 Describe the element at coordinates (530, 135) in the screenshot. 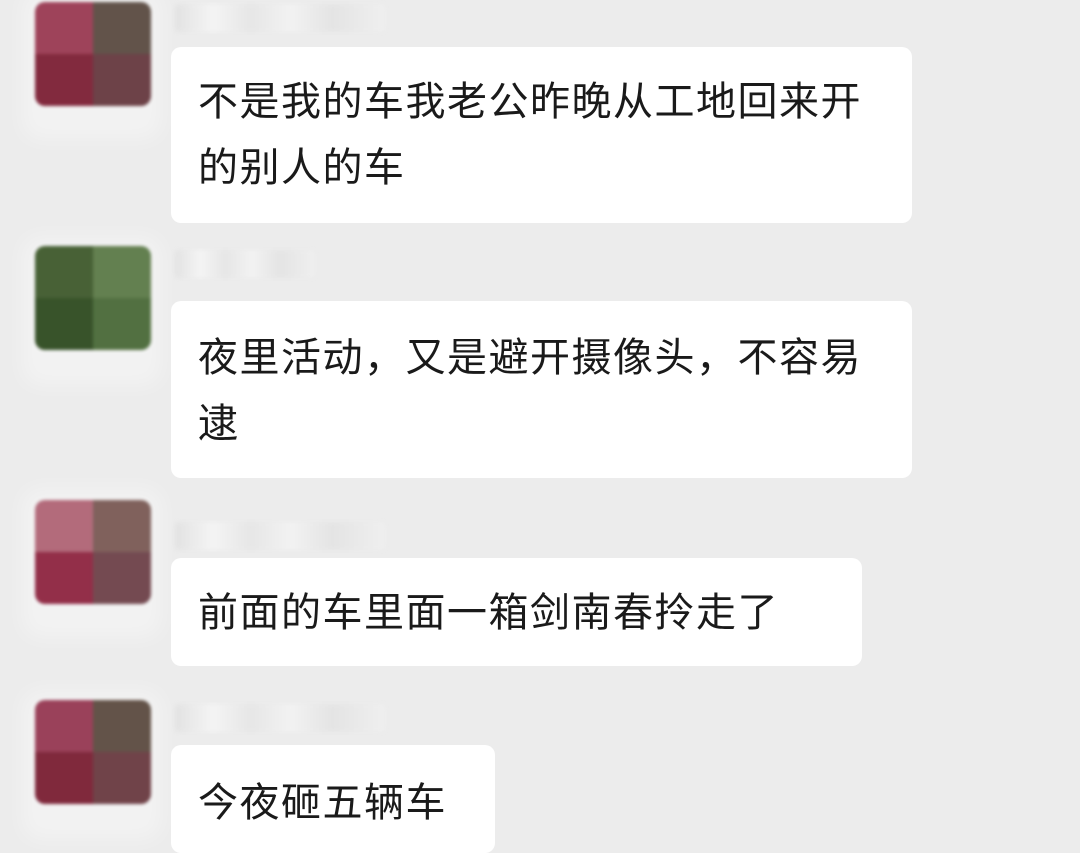

I see `message-text: 不是我的车我老公昨晚从工地回来开的别人的车` at that location.